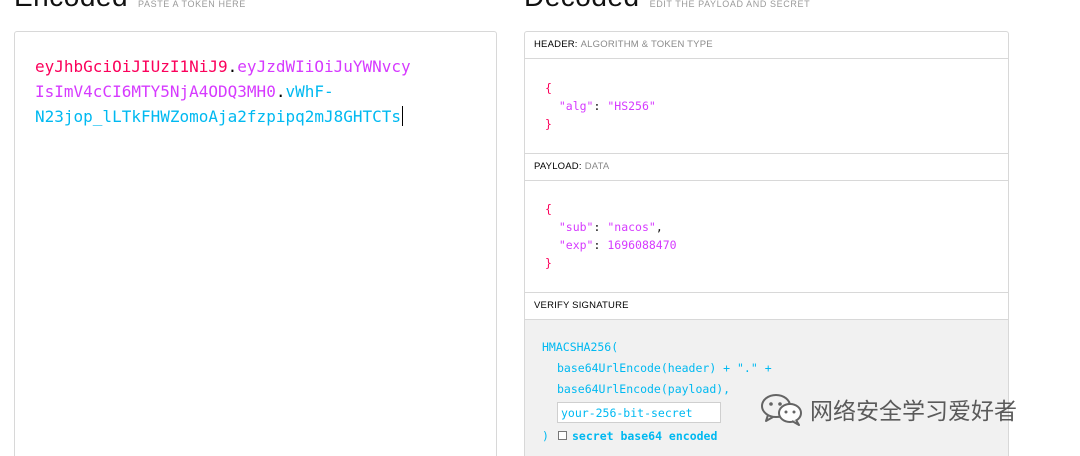  Describe the element at coordinates (766, 306) in the screenshot. I see `verify-section-title: VERIFY SIGNATURE` at that location.